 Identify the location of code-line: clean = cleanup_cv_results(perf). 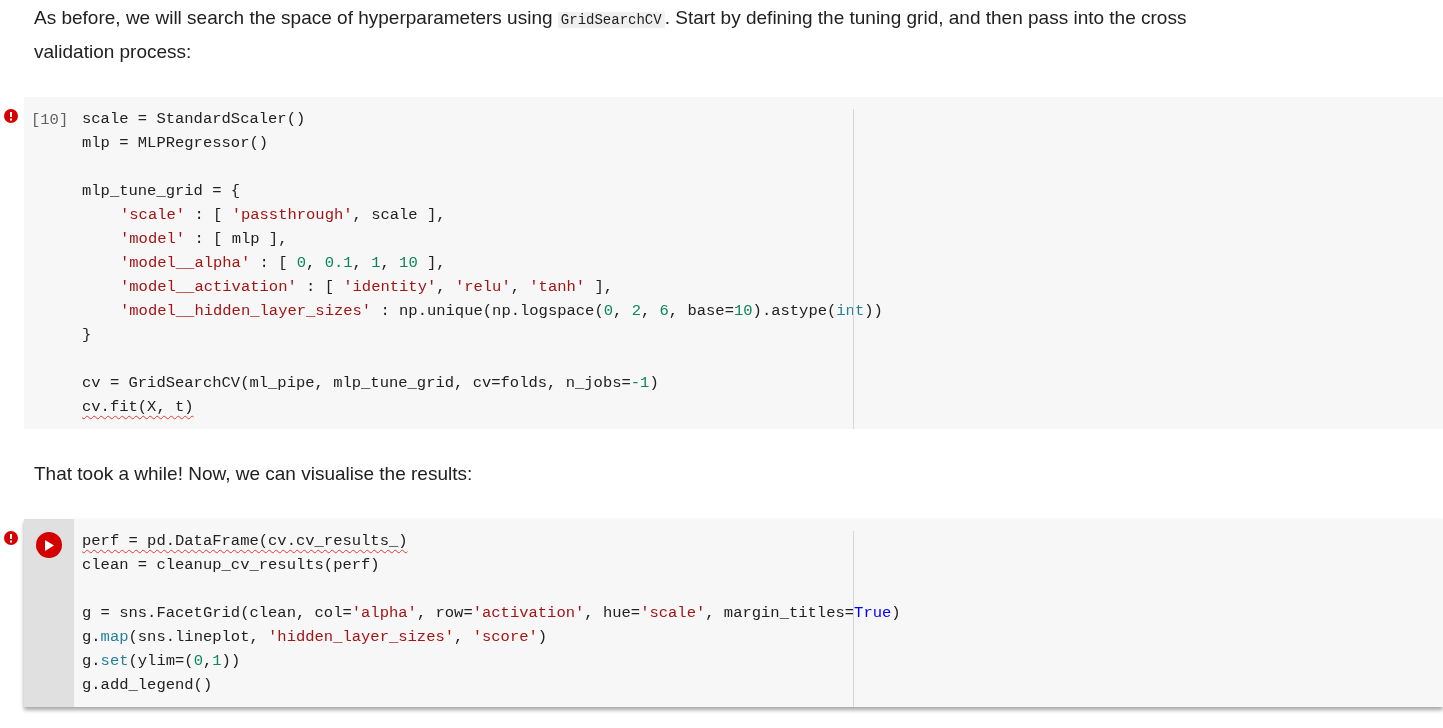
(231, 565).